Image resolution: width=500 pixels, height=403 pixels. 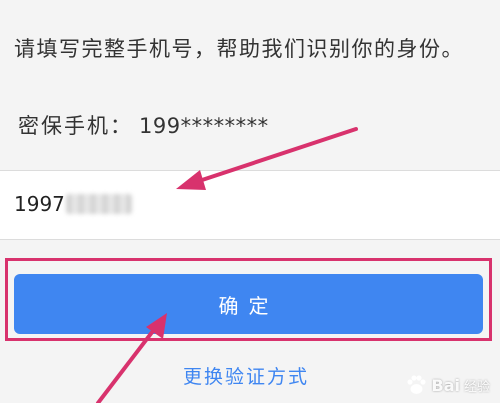 What do you see at coordinates (416, 384) in the screenshot?
I see `paw-icon` at bounding box center [416, 384].